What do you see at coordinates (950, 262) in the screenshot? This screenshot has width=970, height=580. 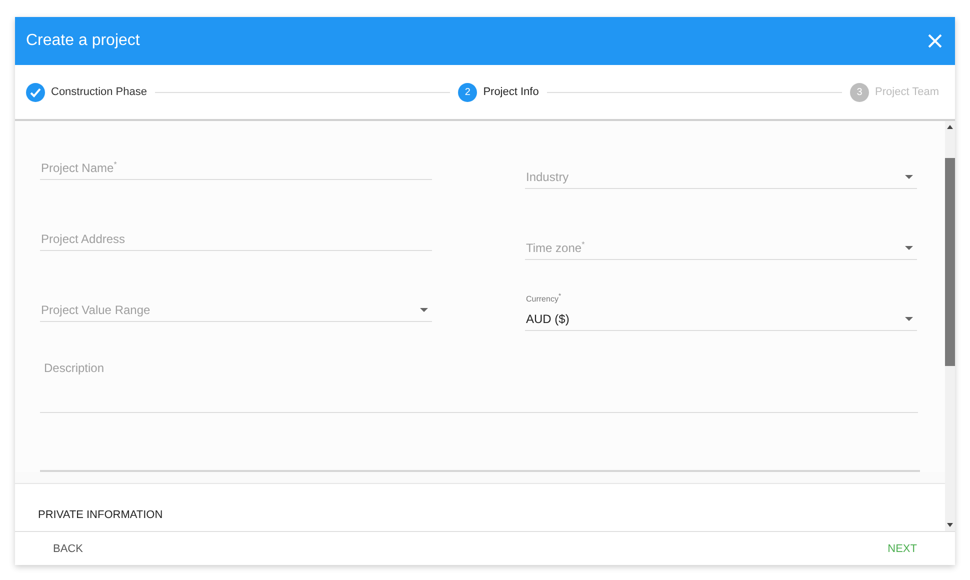 I see `scrollbar-thumb` at bounding box center [950, 262].